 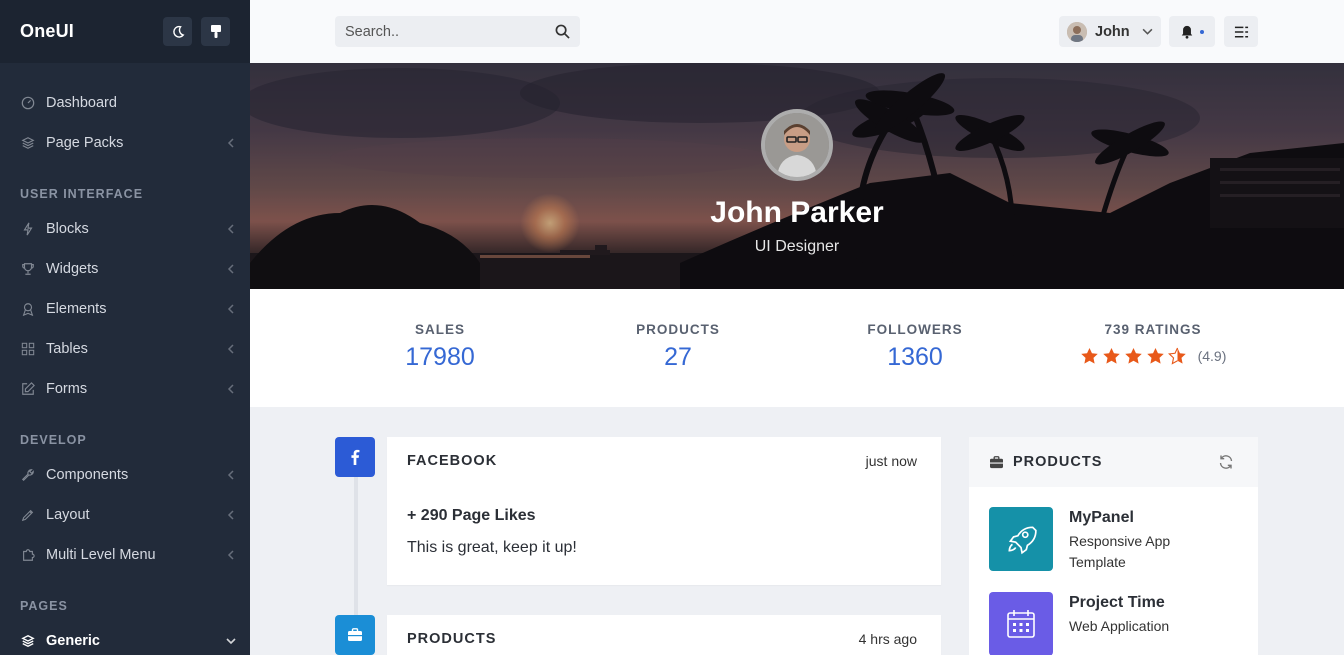 What do you see at coordinates (44, 606) in the screenshot?
I see `sidebar-heading-pages: Pages` at bounding box center [44, 606].